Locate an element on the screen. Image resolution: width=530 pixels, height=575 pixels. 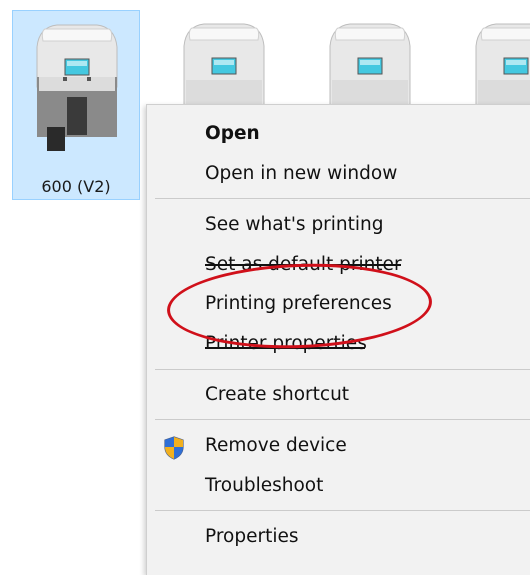
menu-item-open: Open is located at coordinates (338, 134).